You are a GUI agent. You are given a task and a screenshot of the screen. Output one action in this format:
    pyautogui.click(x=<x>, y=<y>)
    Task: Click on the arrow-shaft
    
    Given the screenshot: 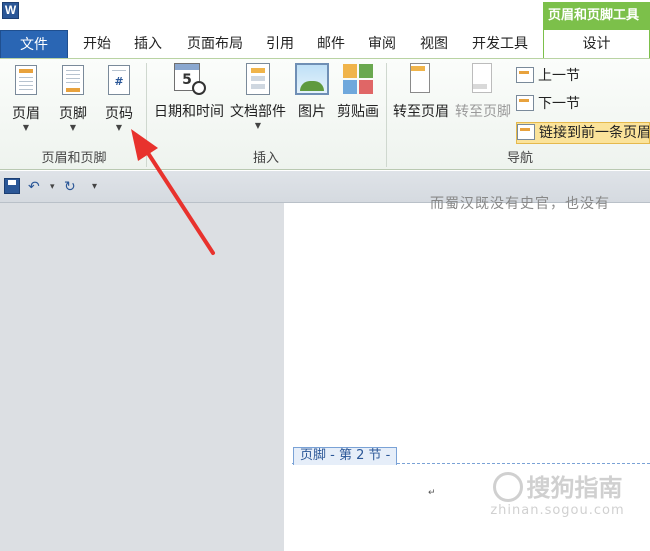 What is the action you would take?
    pyautogui.click(x=179, y=201)
    